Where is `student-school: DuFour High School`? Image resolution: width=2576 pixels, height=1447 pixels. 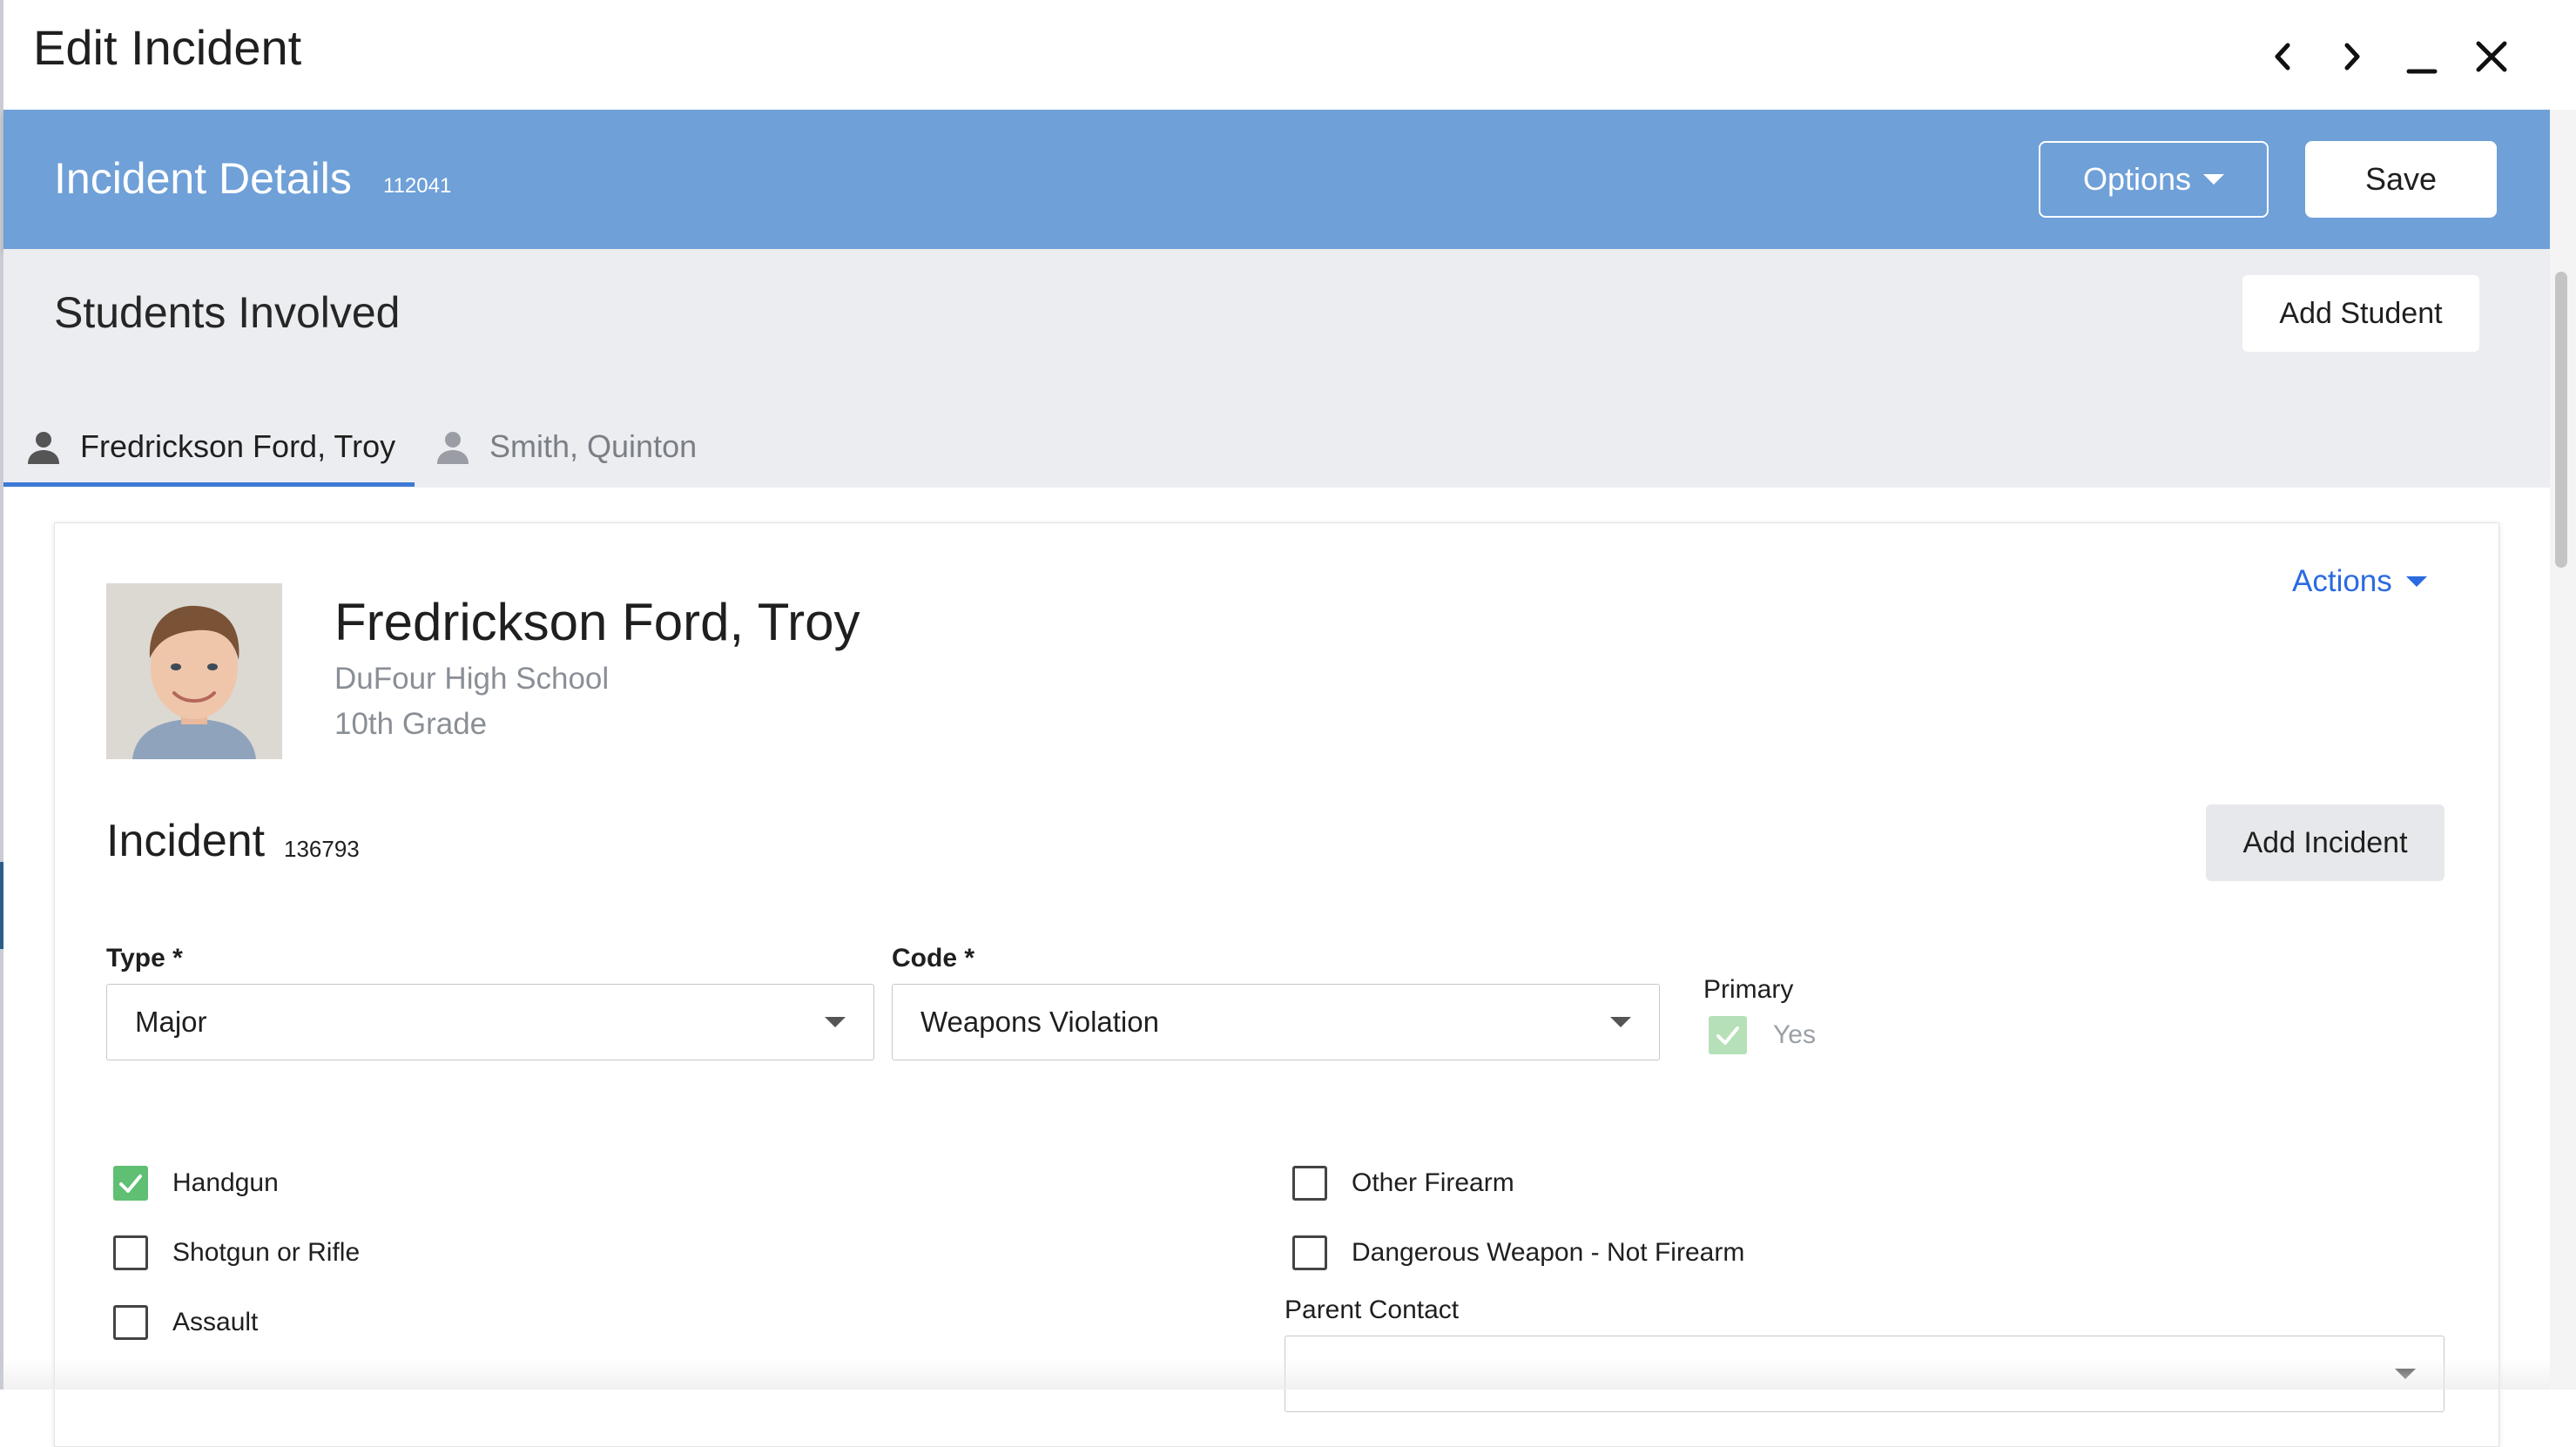
student-school: DuFour High School is located at coordinates (472, 679).